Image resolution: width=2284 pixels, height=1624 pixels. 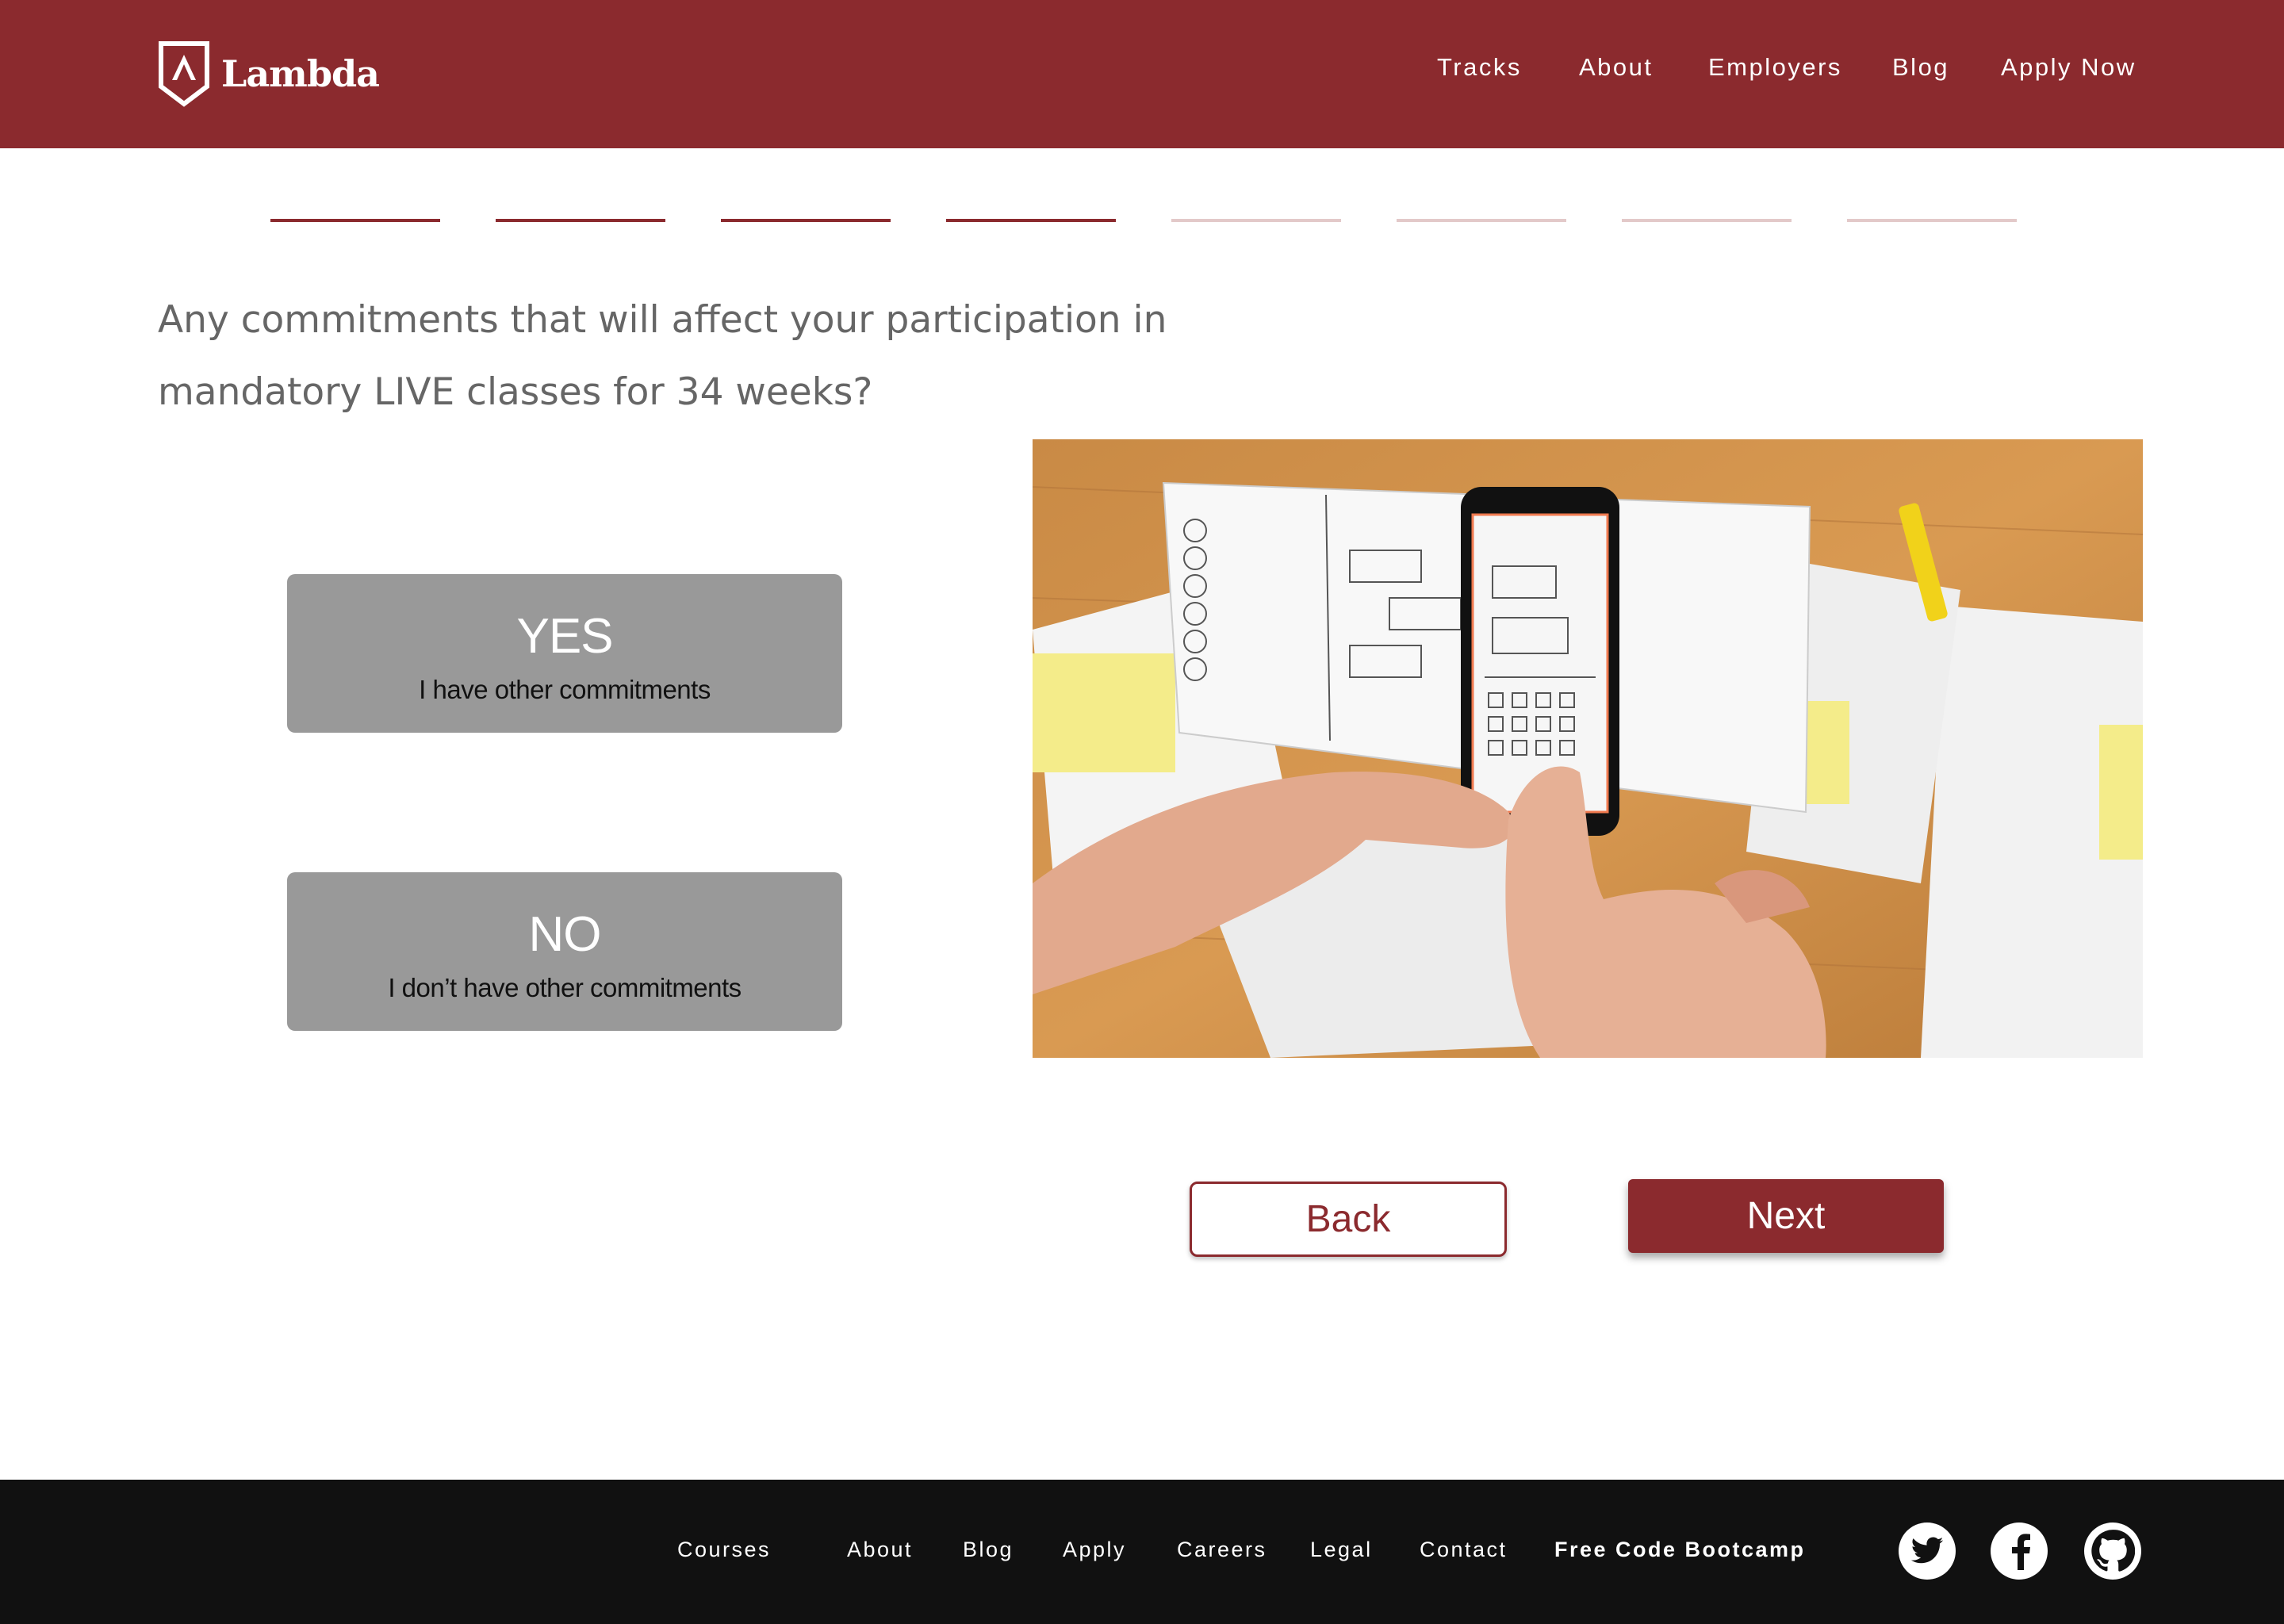 I want to click on footer-about-link: About, so click(x=880, y=1549).